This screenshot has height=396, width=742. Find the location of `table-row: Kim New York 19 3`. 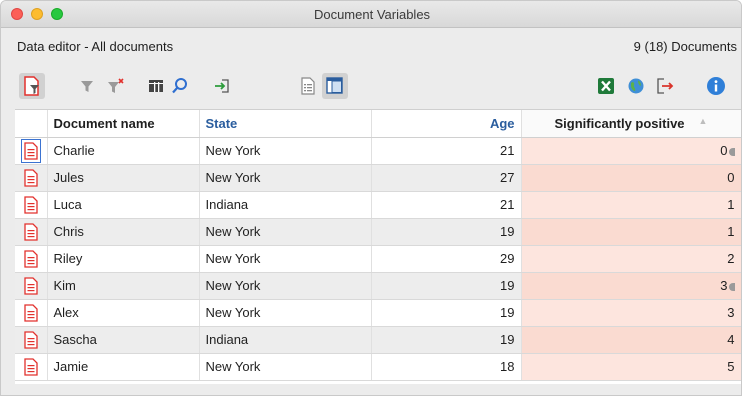

table-row: Kim New York 19 3 is located at coordinates (378, 286).